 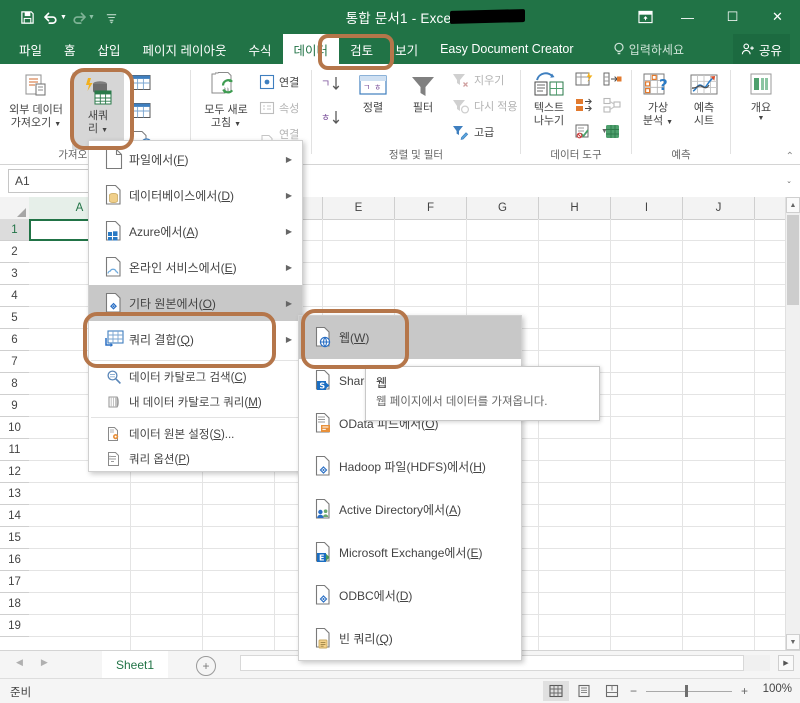 I want to click on row-header-11: 11, so click(x=14, y=450).